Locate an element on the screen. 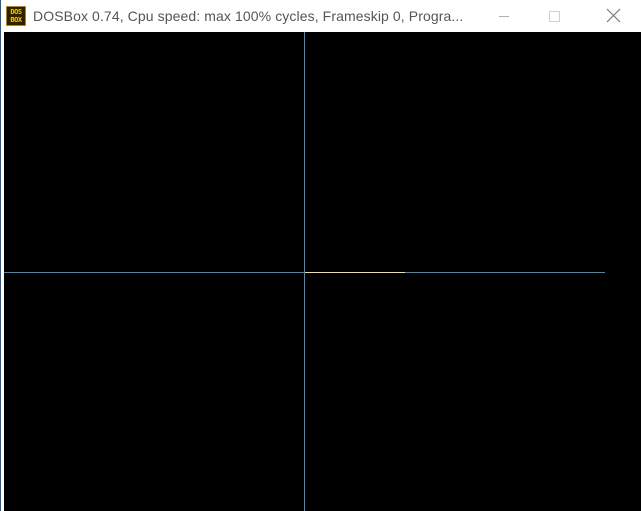  close-icon is located at coordinates (613, 15).